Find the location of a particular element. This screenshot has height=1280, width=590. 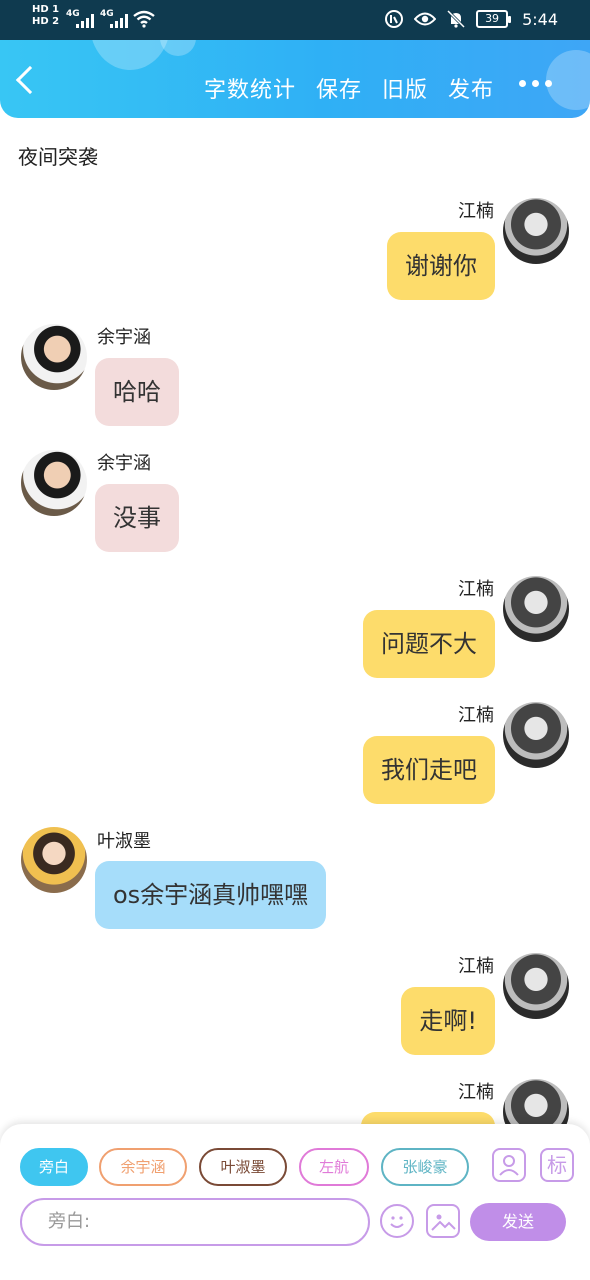

publish-button: 发布 is located at coordinates (471, 88).